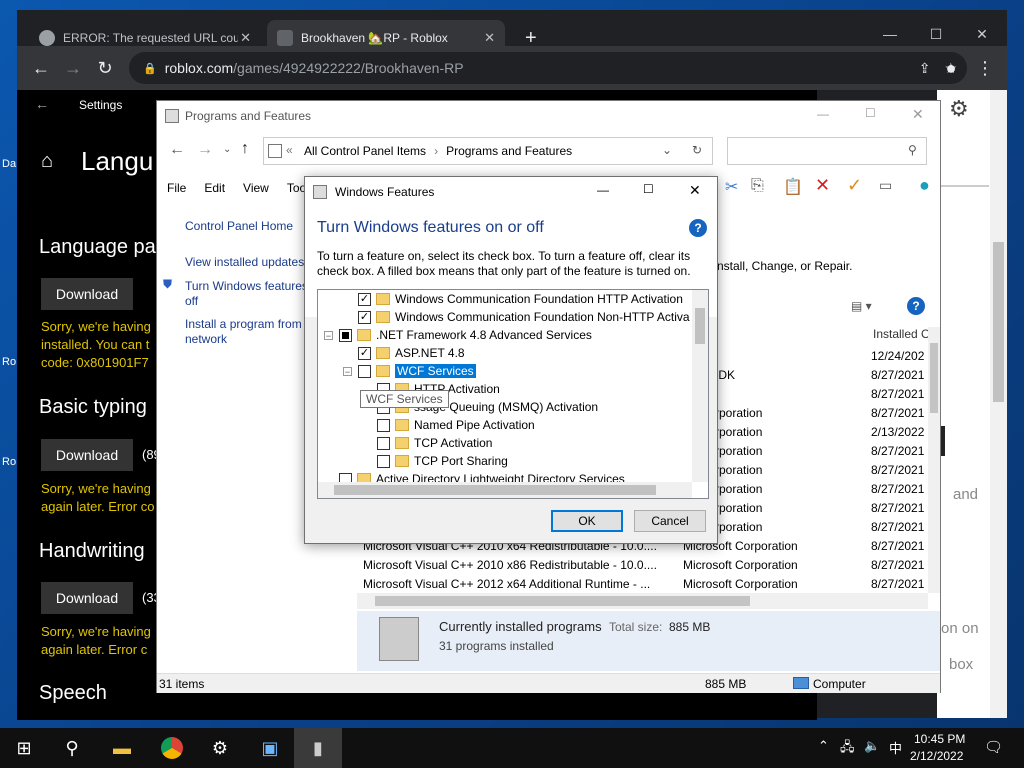  What do you see at coordinates (509, 151) in the screenshot?
I see `breadcrumb-item: Programs and Features` at bounding box center [509, 151].